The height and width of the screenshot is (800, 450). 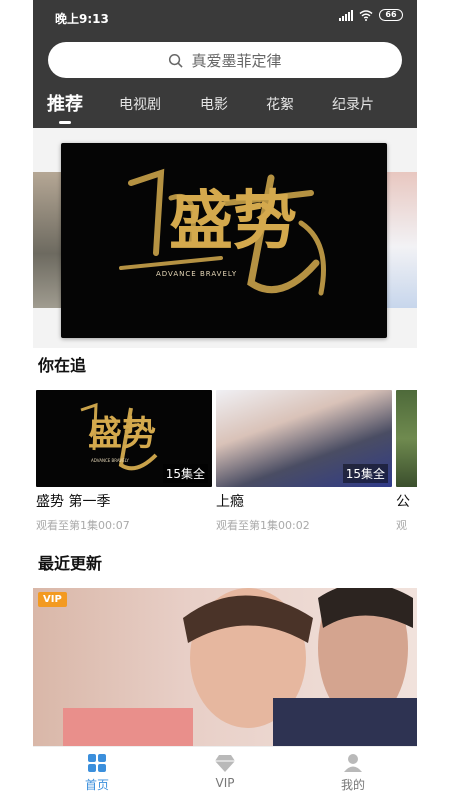 What do you see at coordinates (83, 525) in the screenshot?
I see `watch-progress: 观看至第1集00:07` at bounding box center [83, 525].